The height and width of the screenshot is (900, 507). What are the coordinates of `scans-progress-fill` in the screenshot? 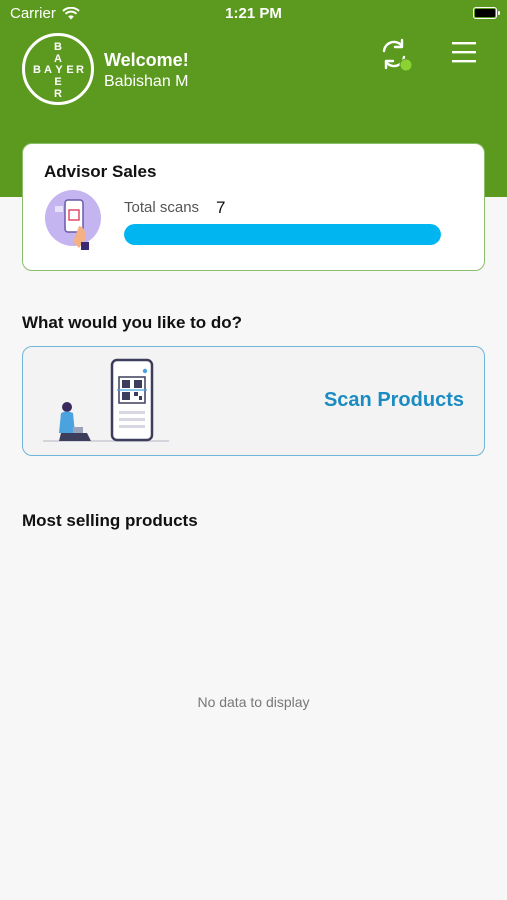 It's located at (282, 234).